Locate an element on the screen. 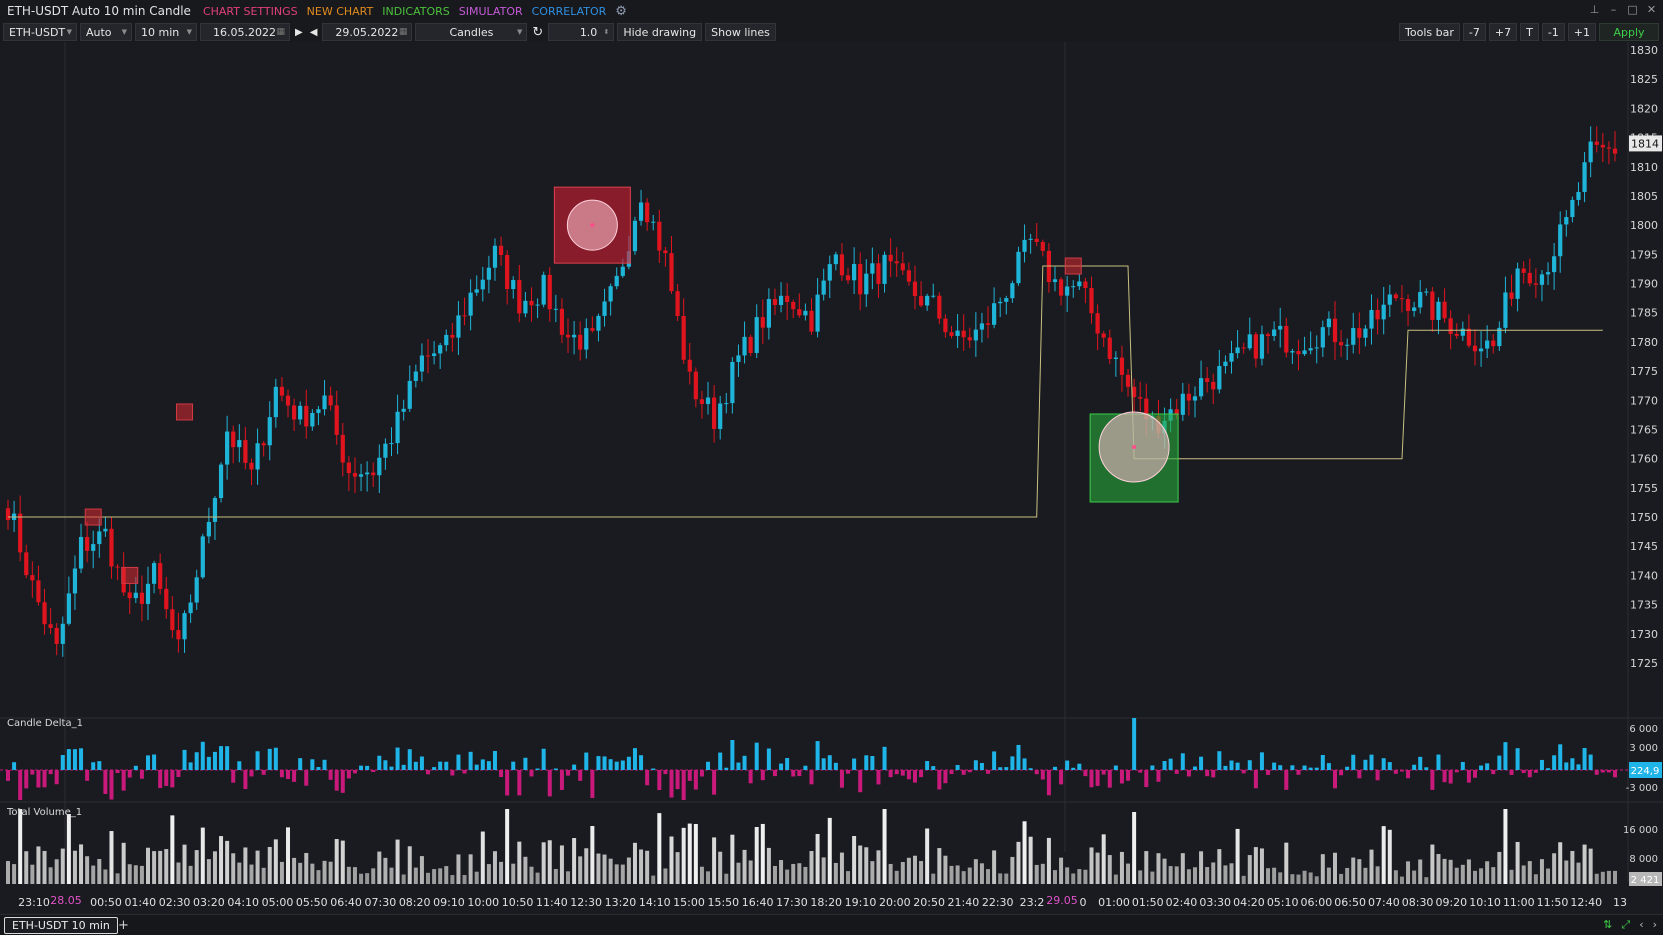 This screenshot has height=935, width=1663. signal-dot is located at coordinates (592, 225).